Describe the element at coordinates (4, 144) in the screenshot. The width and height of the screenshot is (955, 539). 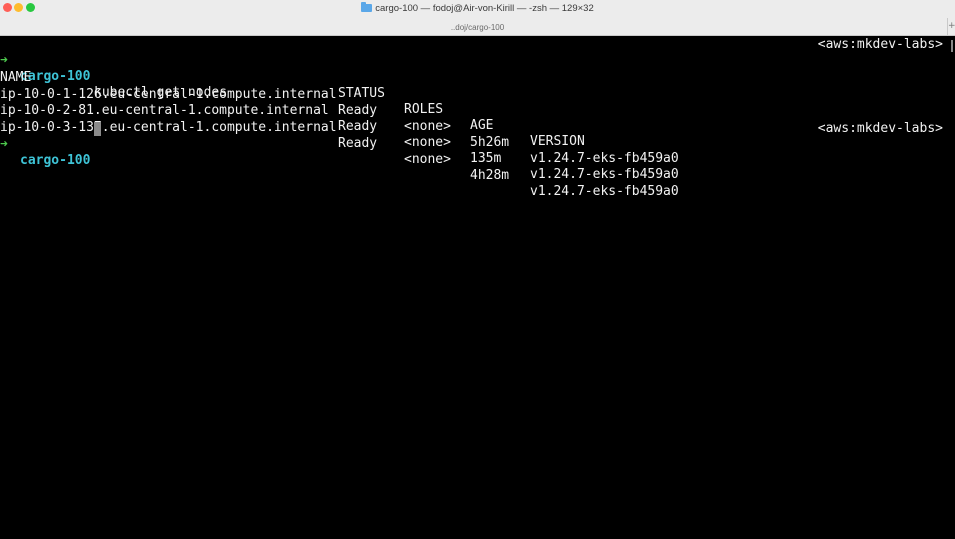
I see `prompt-arrow-icon: ➜` at that location.